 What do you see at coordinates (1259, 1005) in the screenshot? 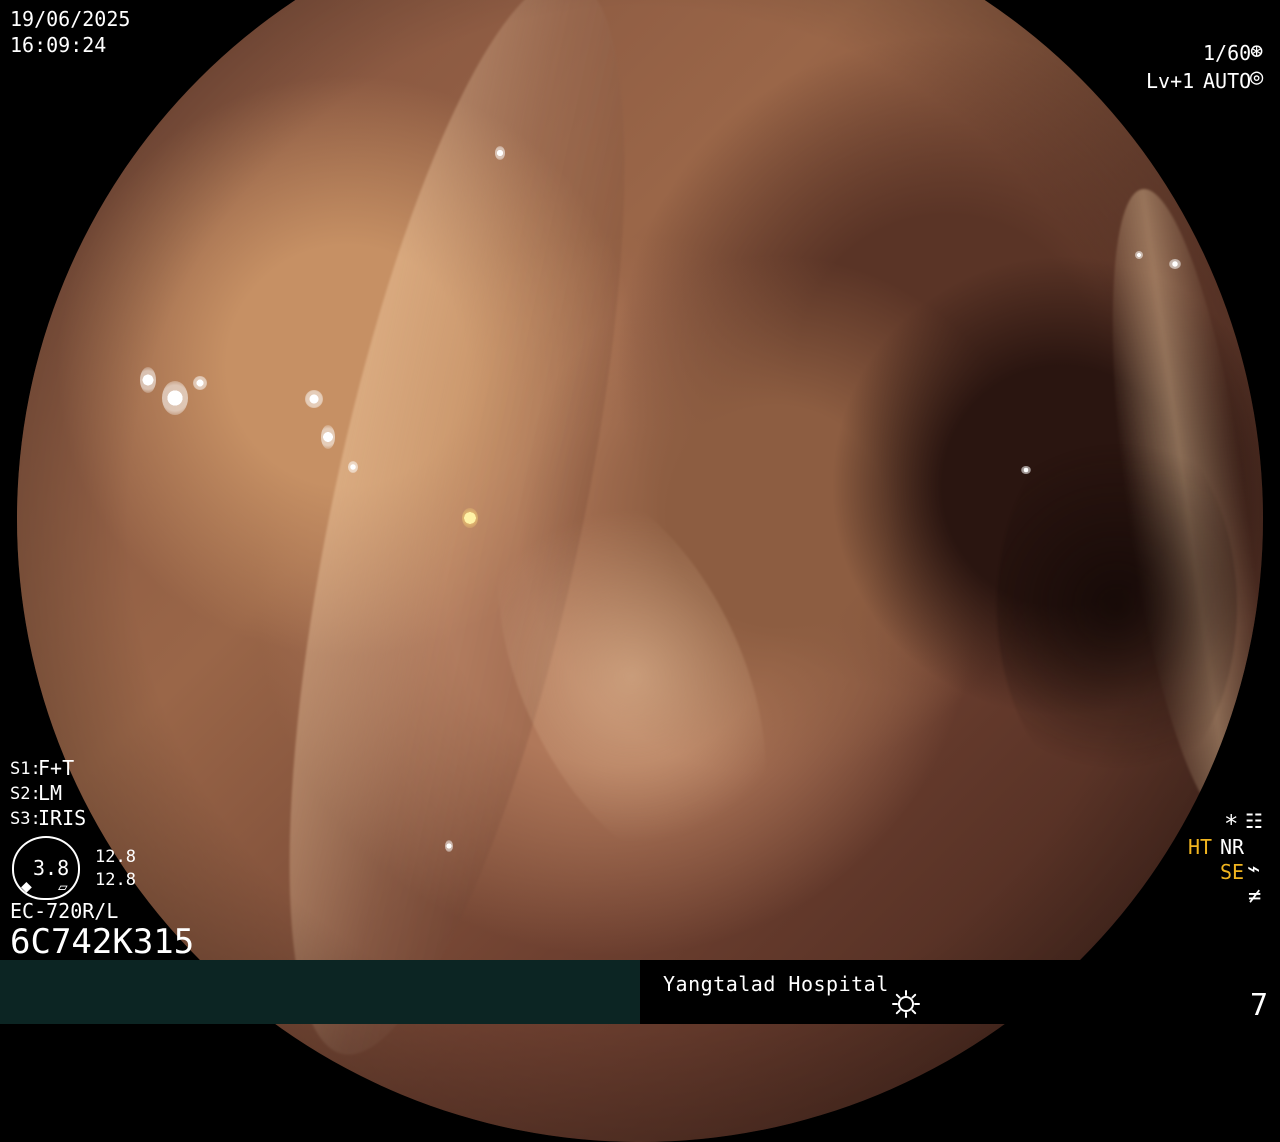
I see `page-number: 7` at bounding box center [1259, 1005].